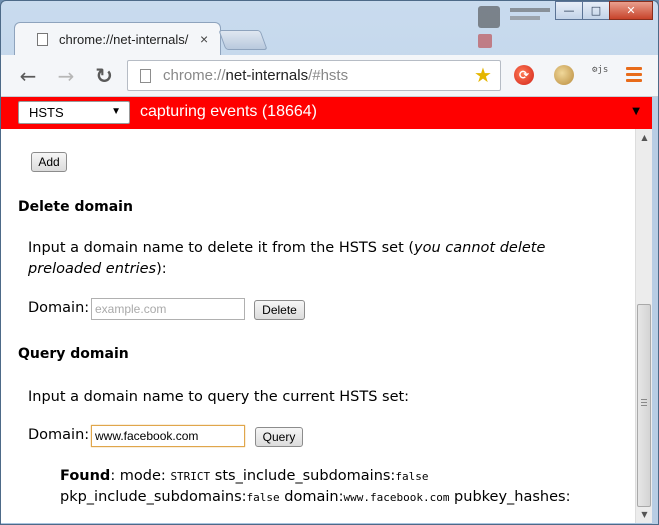 The image size is (659, 525). Describe the element at coordinates (644, 514) in the screenshot. I see `scroll-down-icon: ▼` at that location.